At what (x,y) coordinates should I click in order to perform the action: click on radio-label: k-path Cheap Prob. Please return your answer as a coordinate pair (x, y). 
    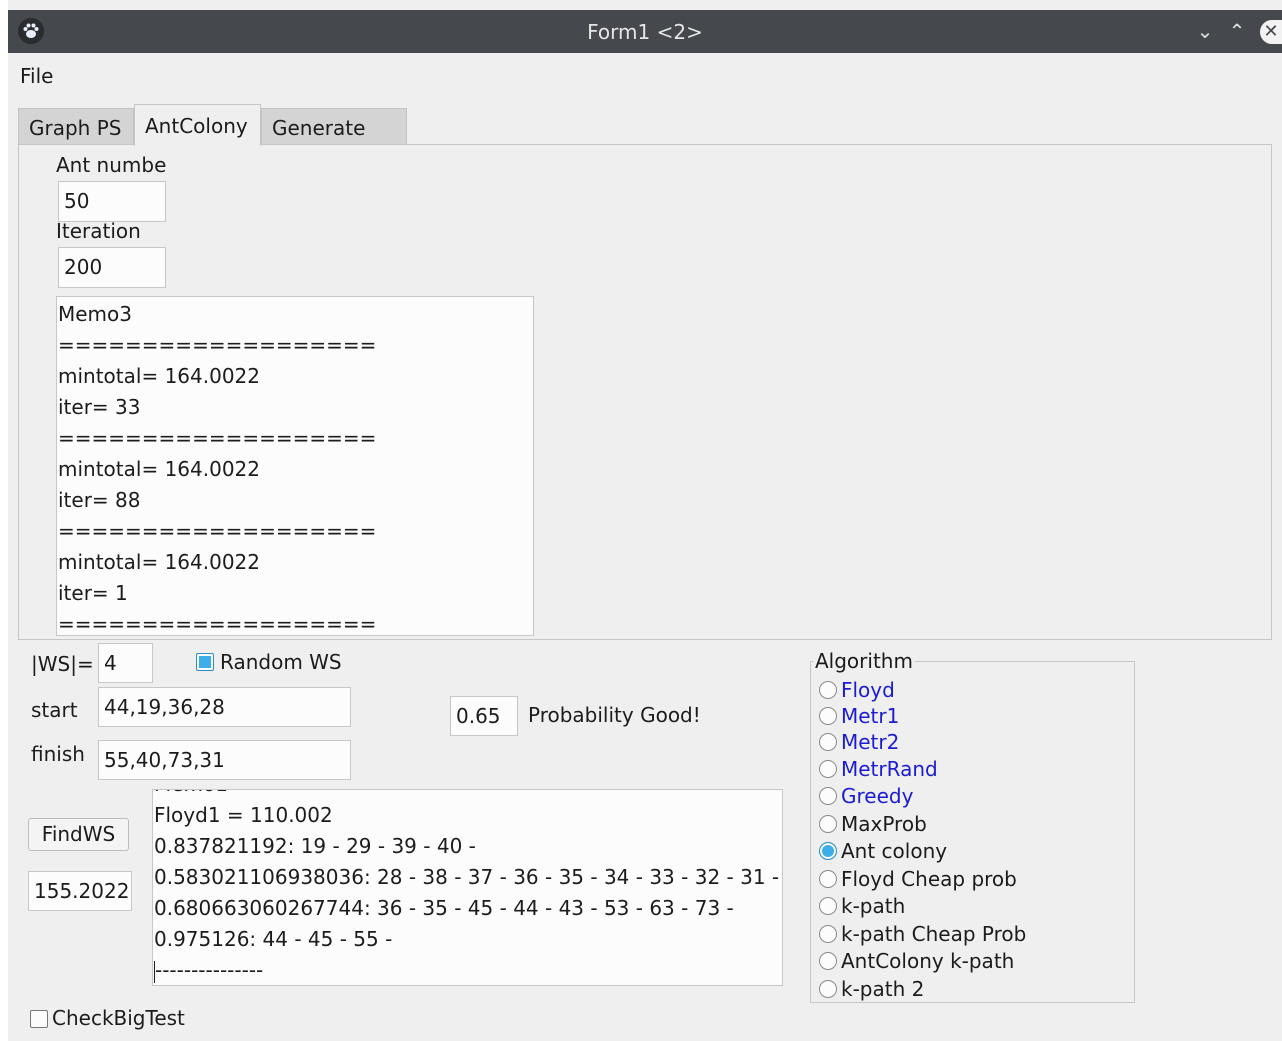
    Looking at the image, I should click on (934, 934).